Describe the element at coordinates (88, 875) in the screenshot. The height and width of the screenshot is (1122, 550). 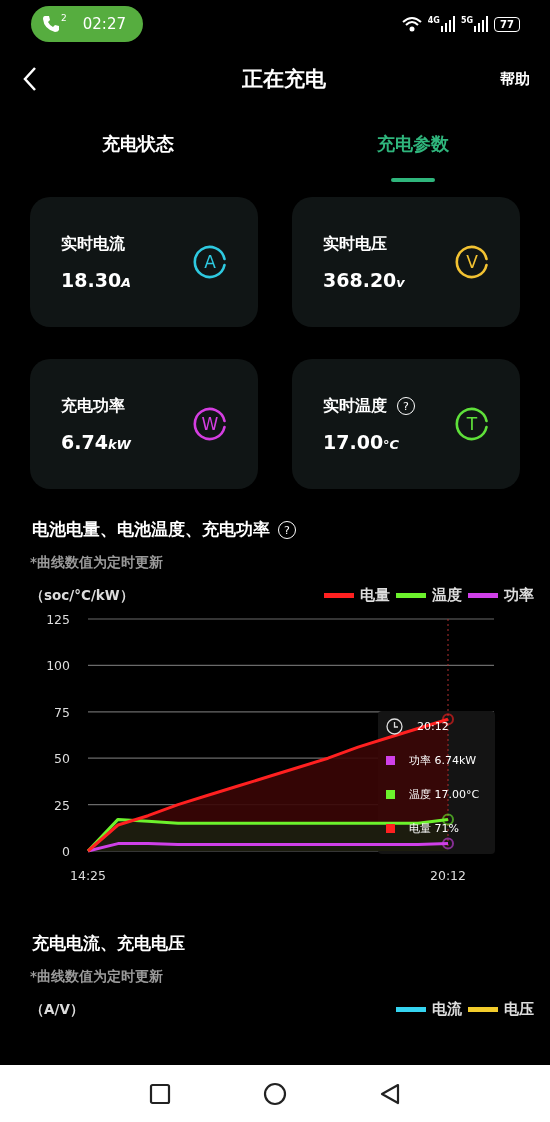
I see `axis-tick-label: 14:25` at that location.